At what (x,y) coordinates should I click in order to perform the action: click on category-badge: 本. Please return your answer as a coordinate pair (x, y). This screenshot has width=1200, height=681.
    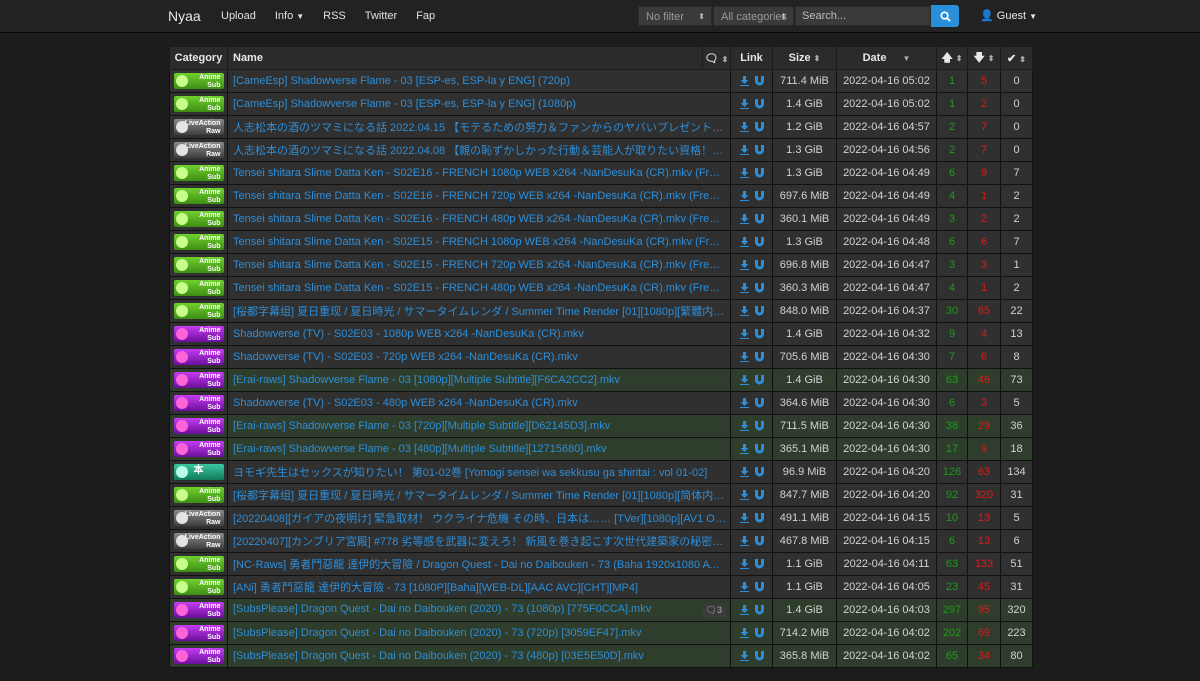
    Looking at the image, I should click on (198, 472).